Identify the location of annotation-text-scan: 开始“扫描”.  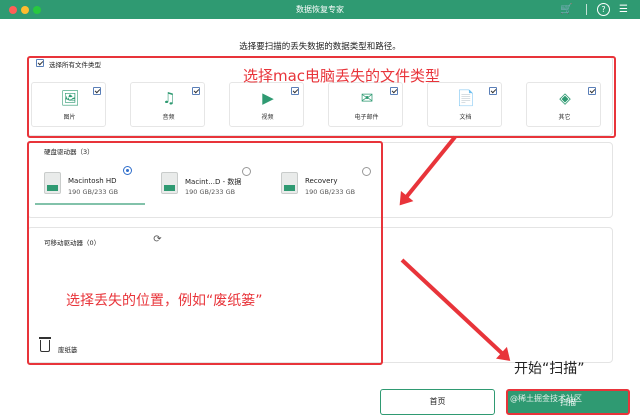
(549, 369).